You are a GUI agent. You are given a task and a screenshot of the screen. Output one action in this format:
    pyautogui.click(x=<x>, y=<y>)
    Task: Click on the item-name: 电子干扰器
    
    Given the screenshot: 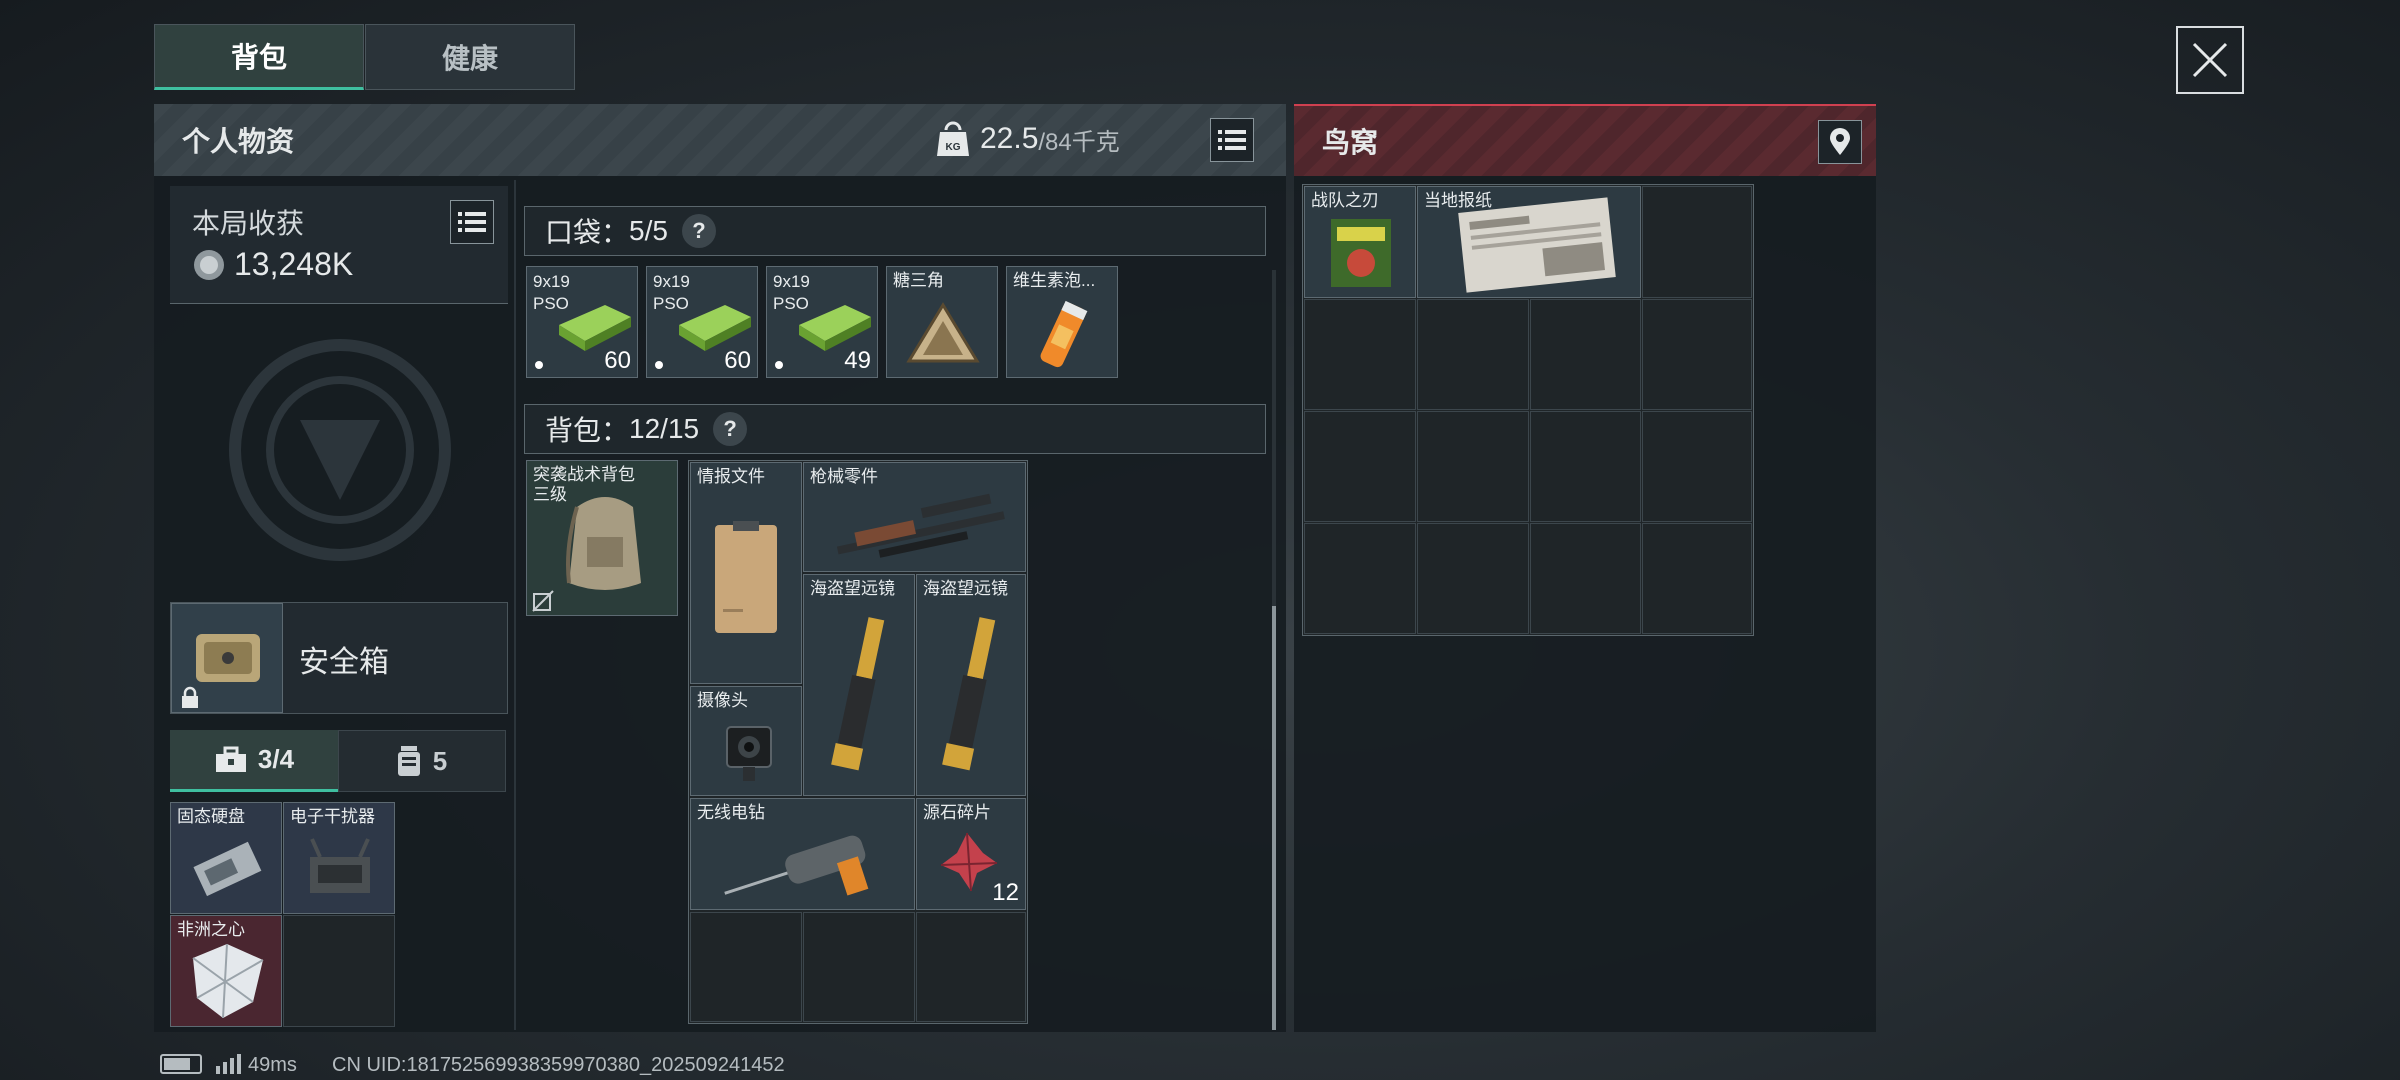 What is the action you would take?
    pyautogui.click(x=332, y=816)
    